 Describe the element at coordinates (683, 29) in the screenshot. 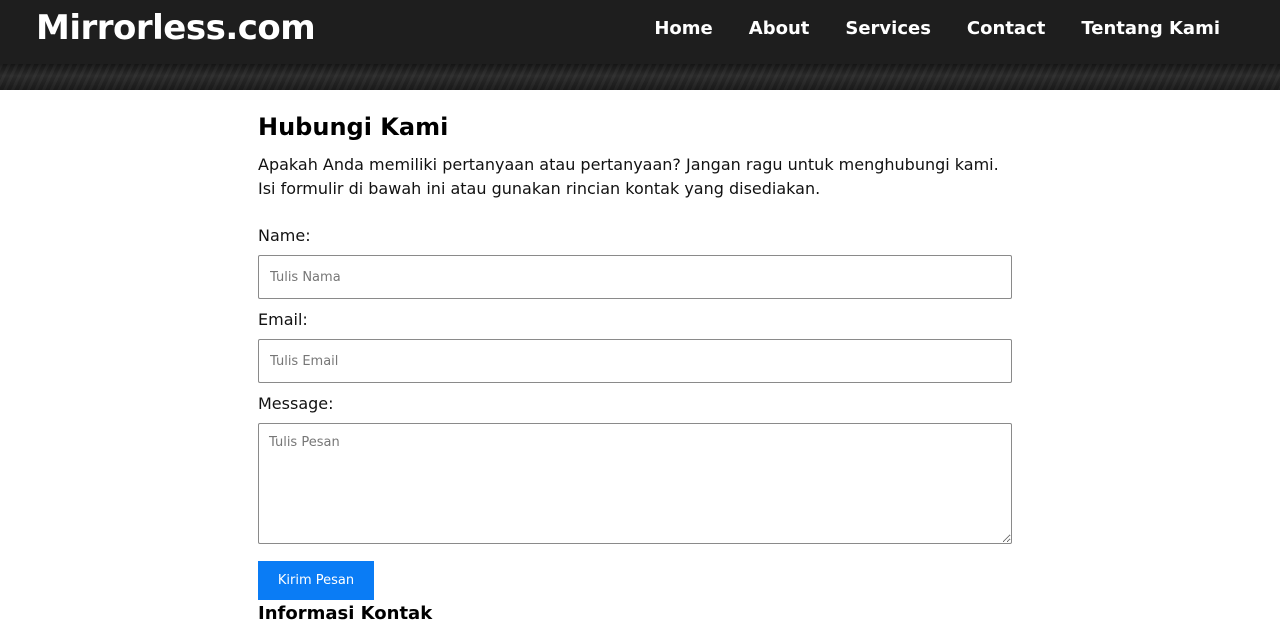

I see `nav-home: Home` at that location.